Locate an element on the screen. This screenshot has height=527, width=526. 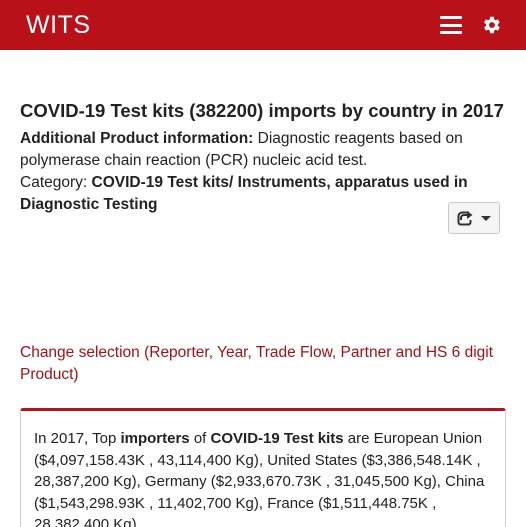
brand-logo: WITS is located at coordinates (58, 25).